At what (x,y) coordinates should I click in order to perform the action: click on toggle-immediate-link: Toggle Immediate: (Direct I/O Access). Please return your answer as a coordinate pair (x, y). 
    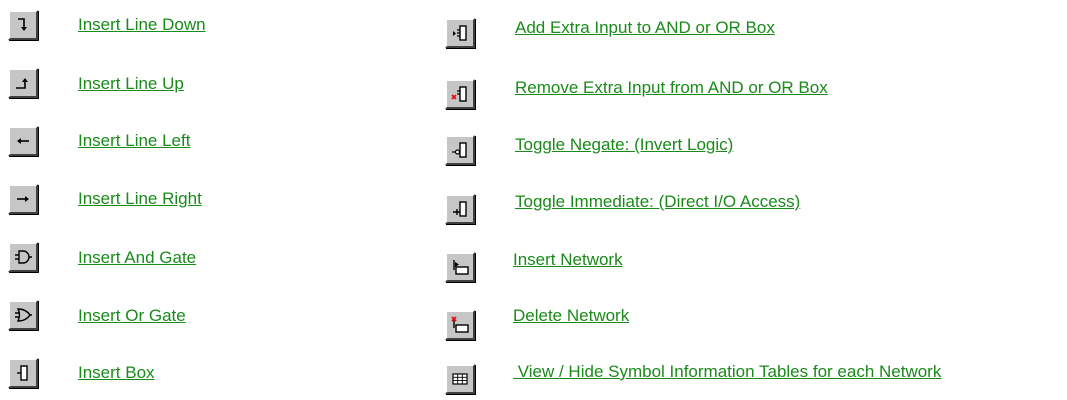
    Looking at the image, I should click on (657, 202).